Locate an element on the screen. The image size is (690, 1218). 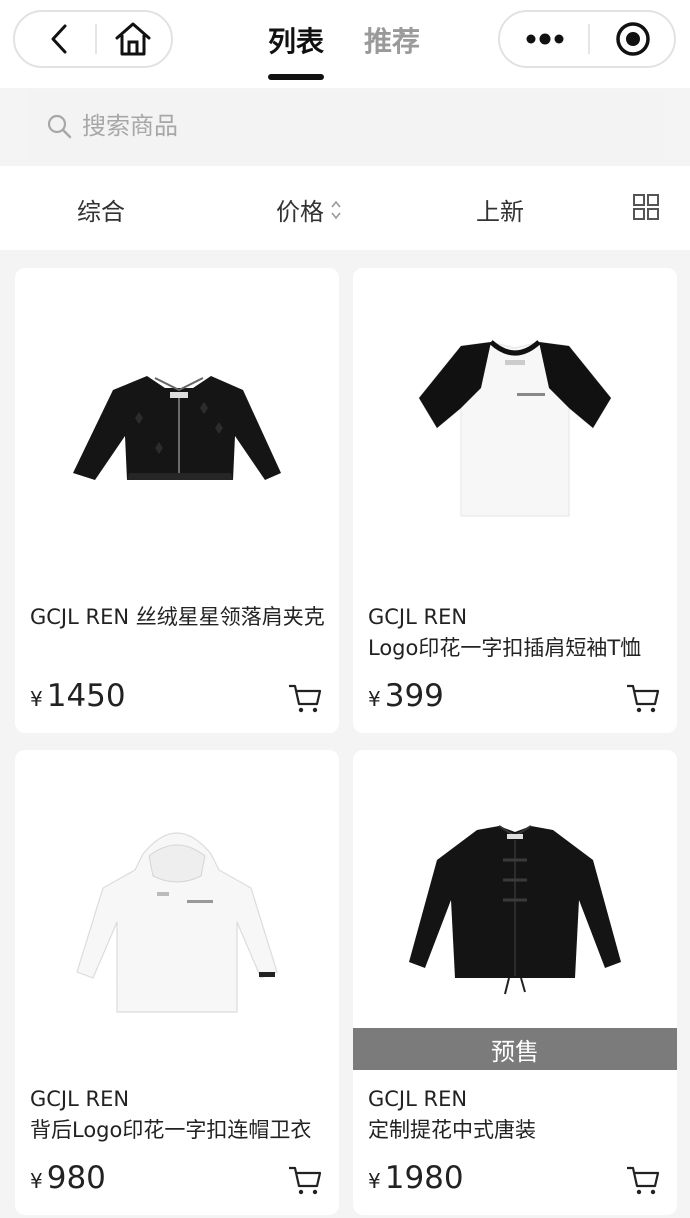
home-button is located at coordinates (133, 39).